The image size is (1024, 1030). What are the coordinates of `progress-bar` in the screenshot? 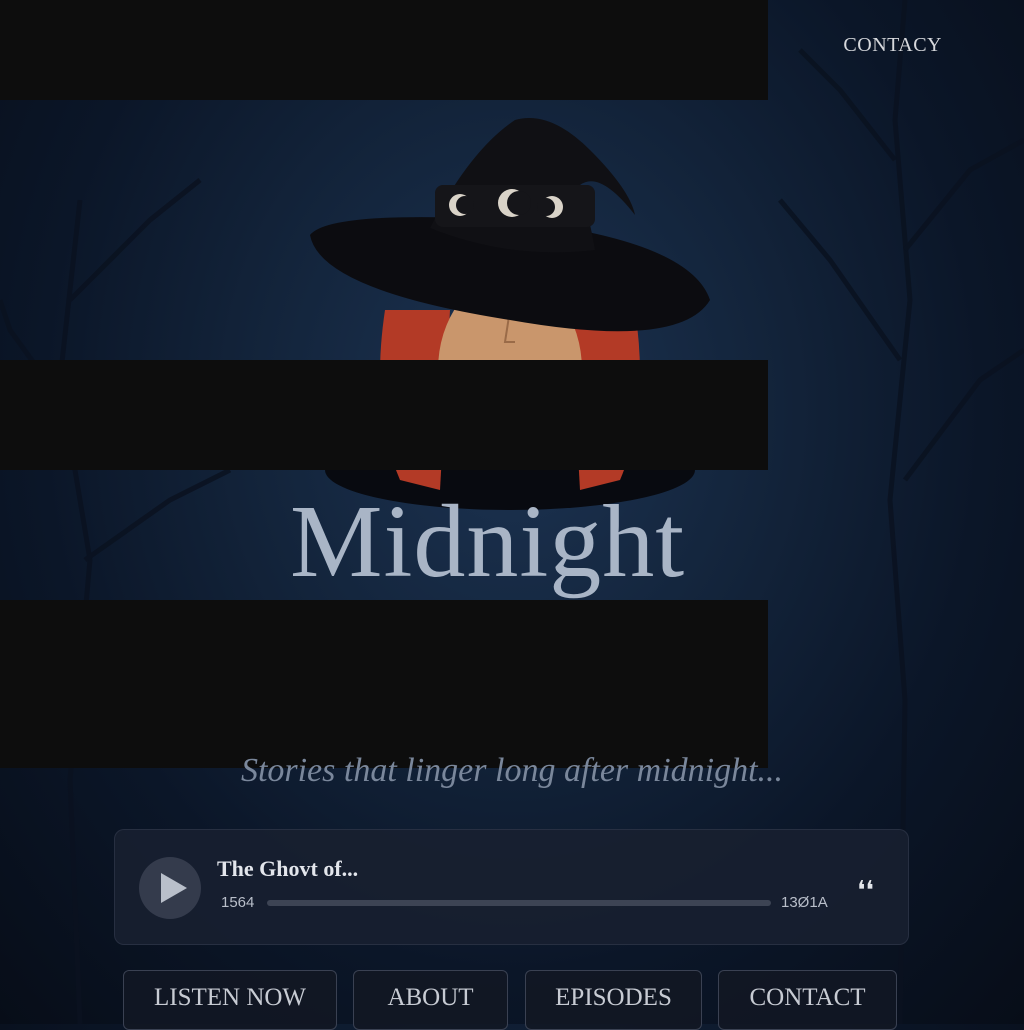 It's located at (519, 903).